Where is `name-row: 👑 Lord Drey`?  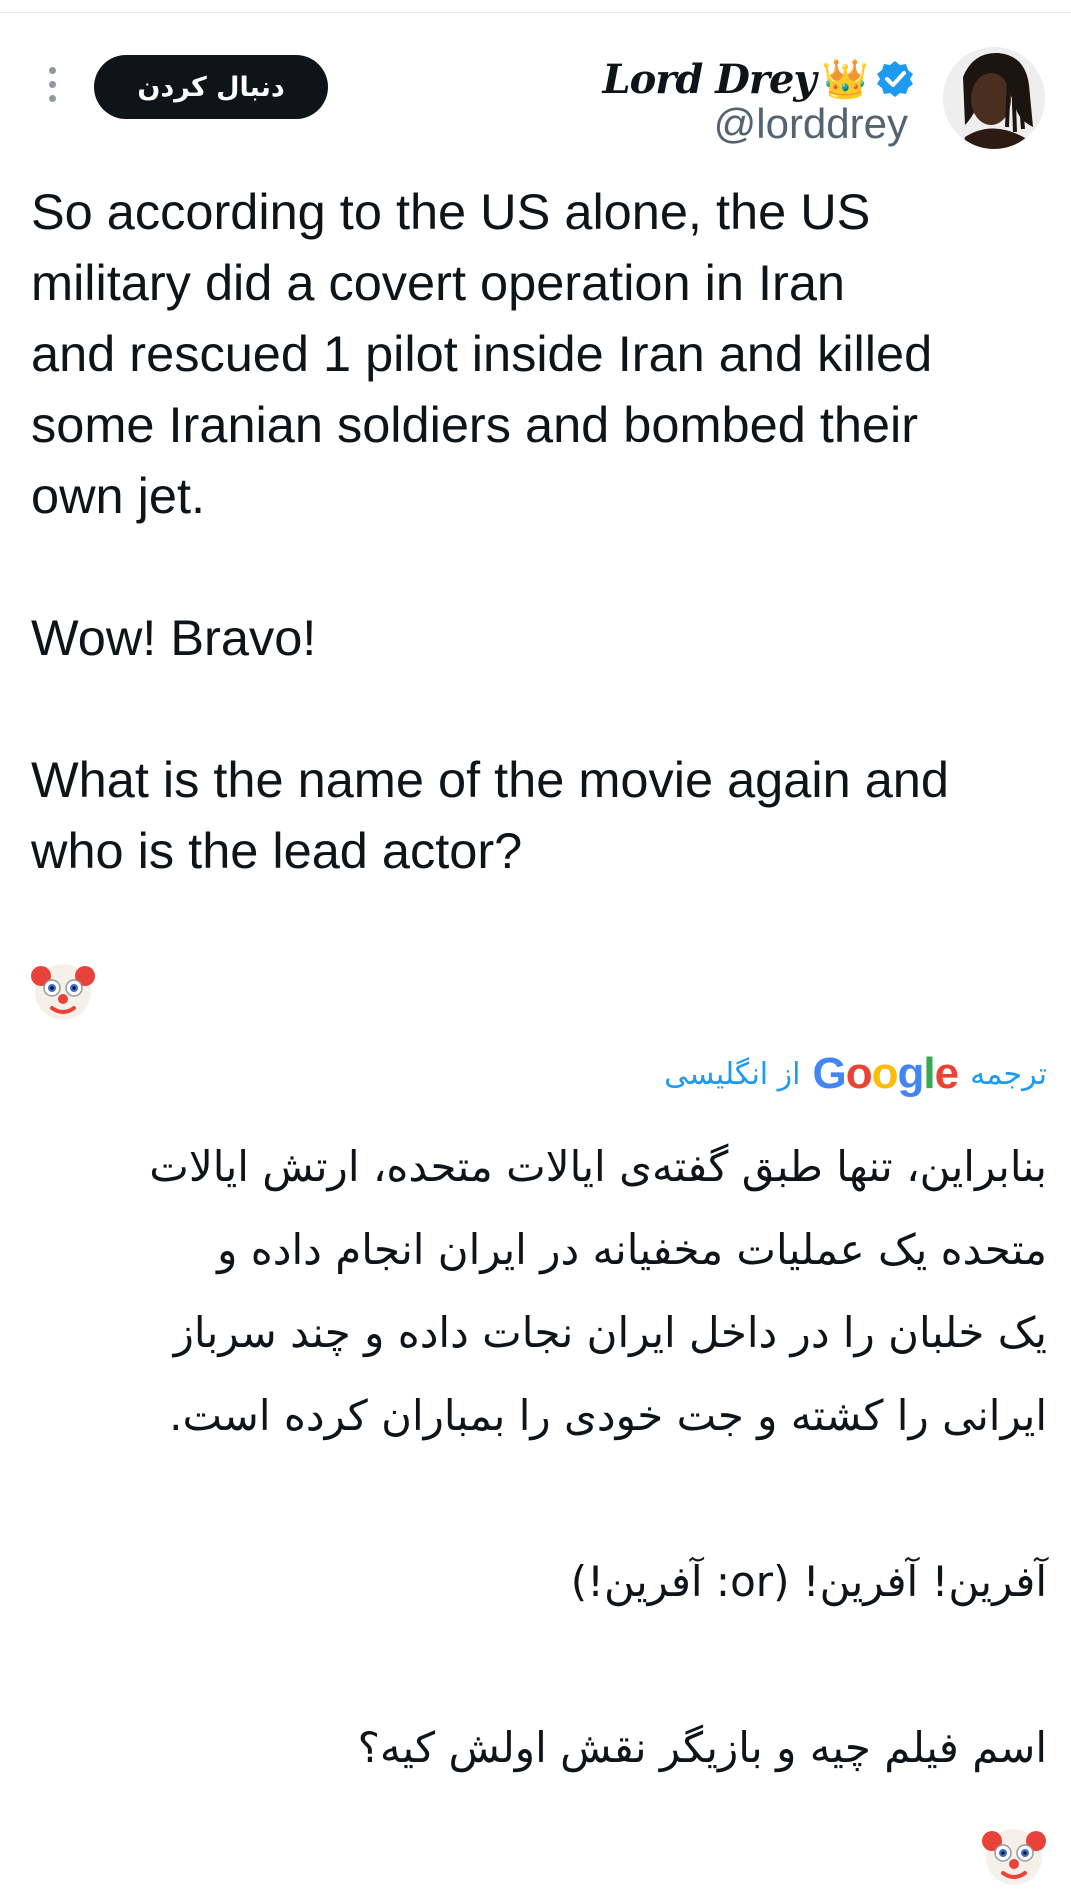
name-row: 👑 Lord Drey is located at coordinates (758, 79).